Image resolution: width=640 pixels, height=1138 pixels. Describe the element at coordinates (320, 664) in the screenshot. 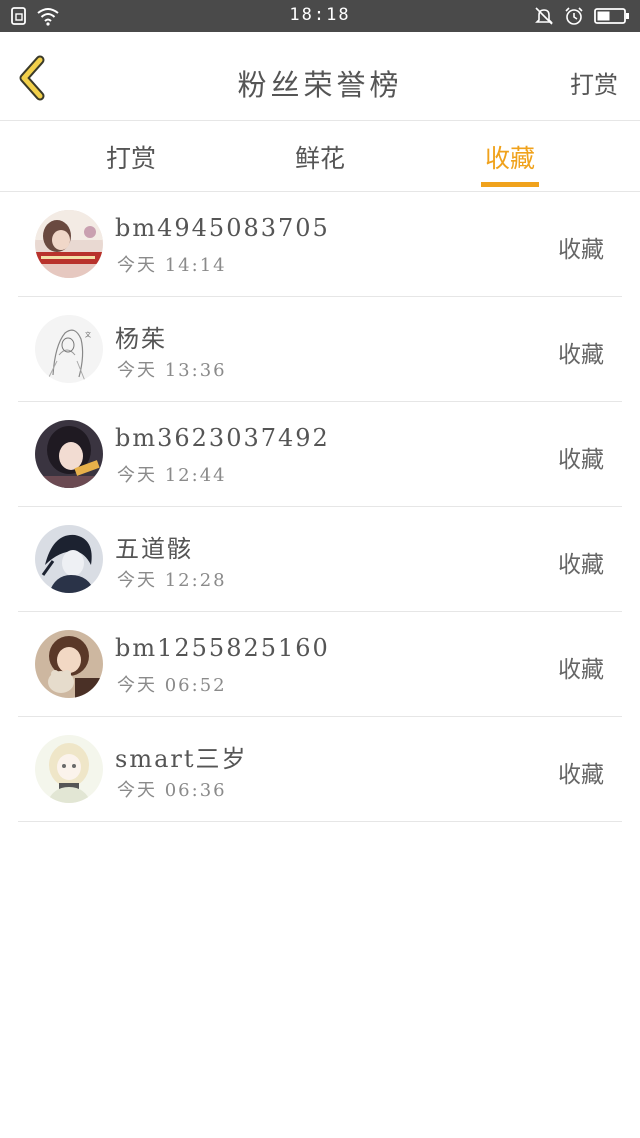

I see `list-item: bm1255825160 今天 06:52 收藏` at that location.